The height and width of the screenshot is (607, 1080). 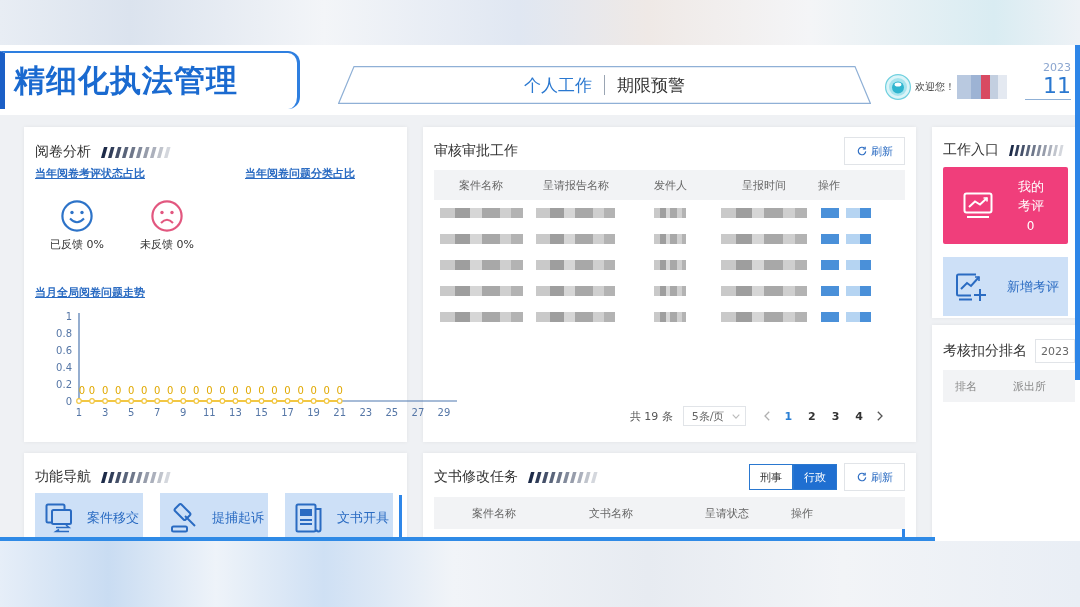 I want to click on welcome-text: 欢迎您！, so click(x=935, y=87).